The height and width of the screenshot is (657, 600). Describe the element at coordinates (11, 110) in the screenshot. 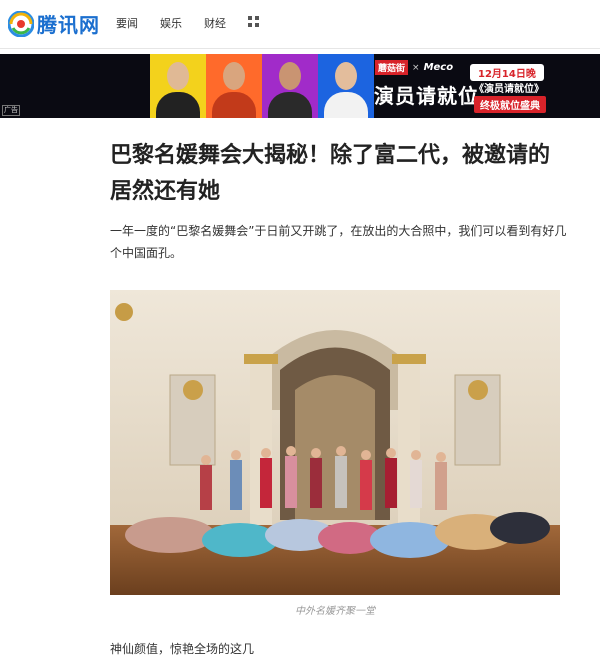

I see `ad-label: 广告` at that location.